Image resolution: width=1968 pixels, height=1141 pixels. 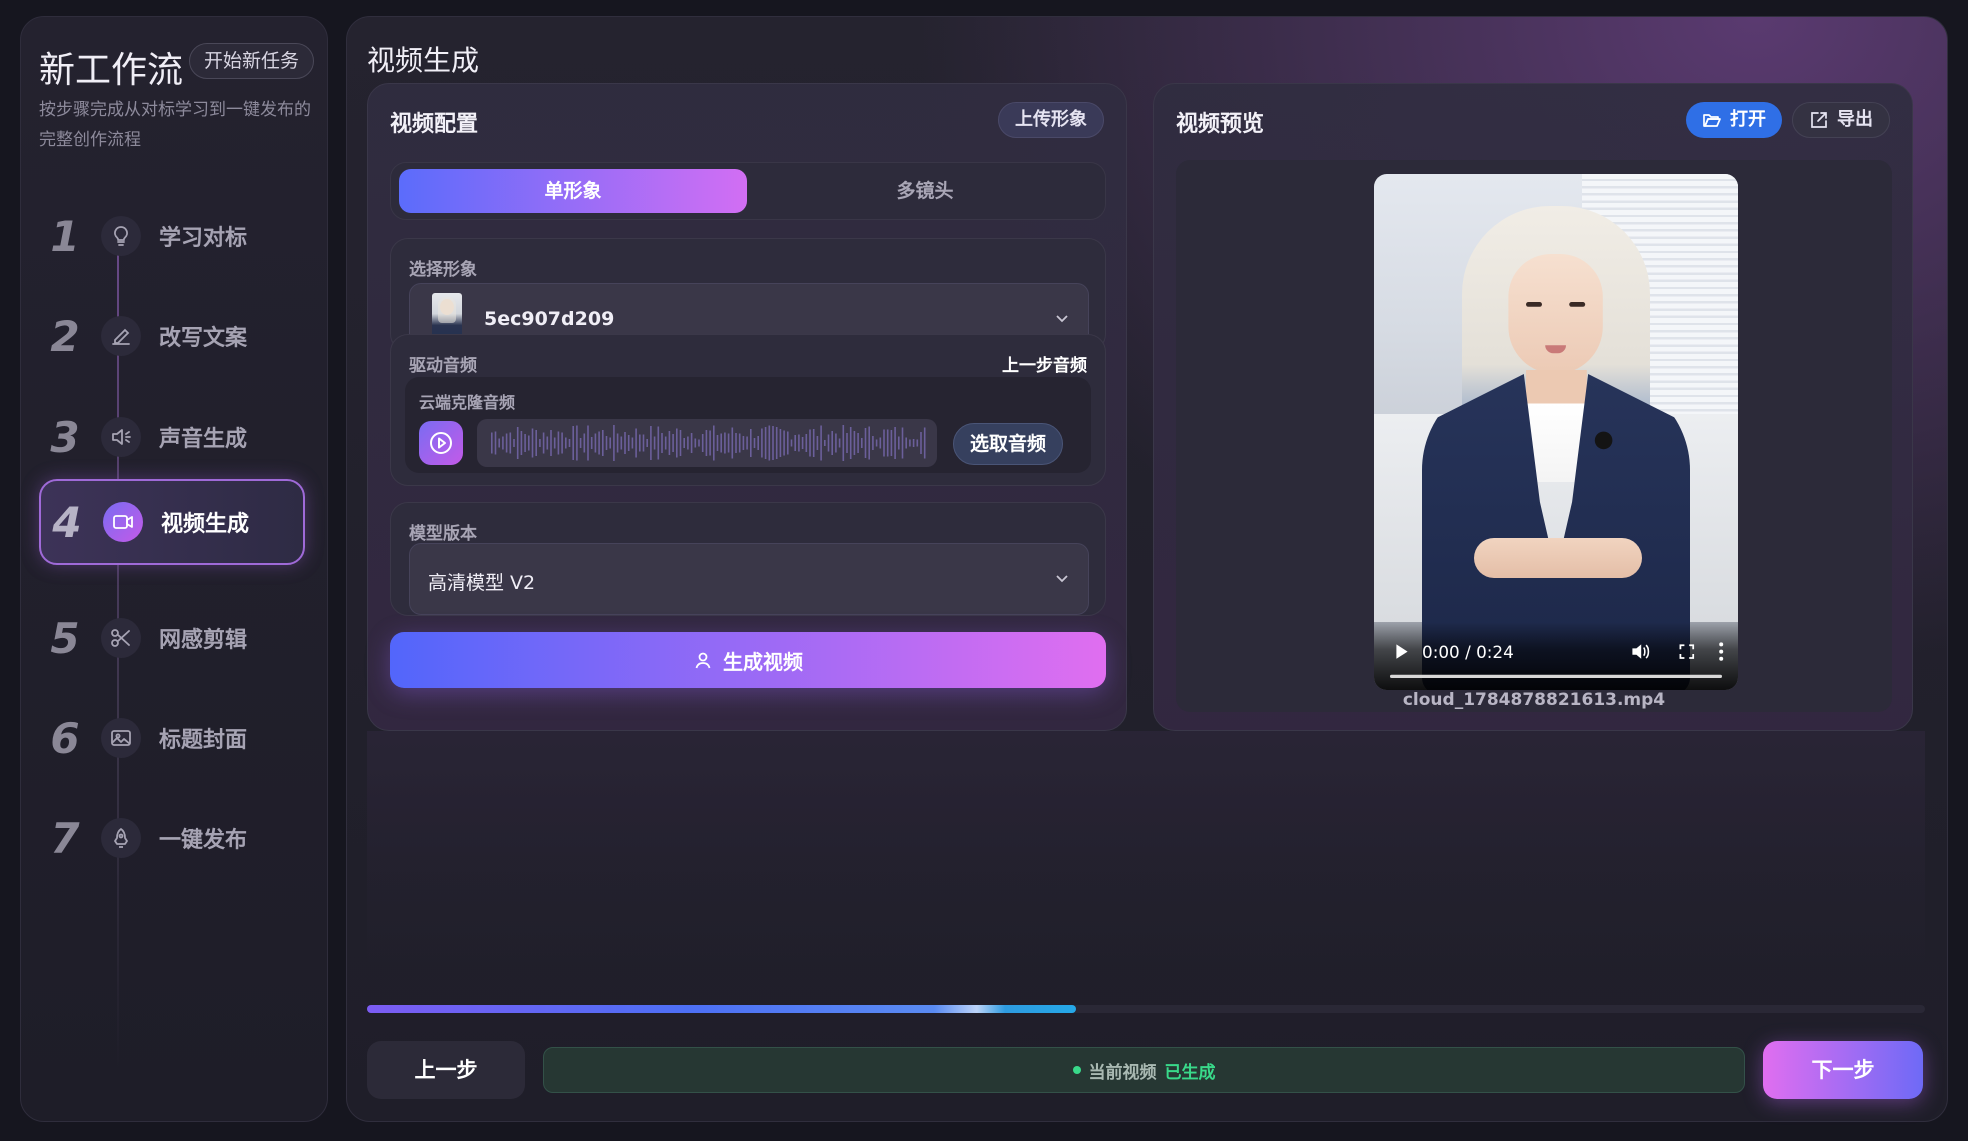 I want to click on more-vertical-icon, so click(x=1721, y=651).